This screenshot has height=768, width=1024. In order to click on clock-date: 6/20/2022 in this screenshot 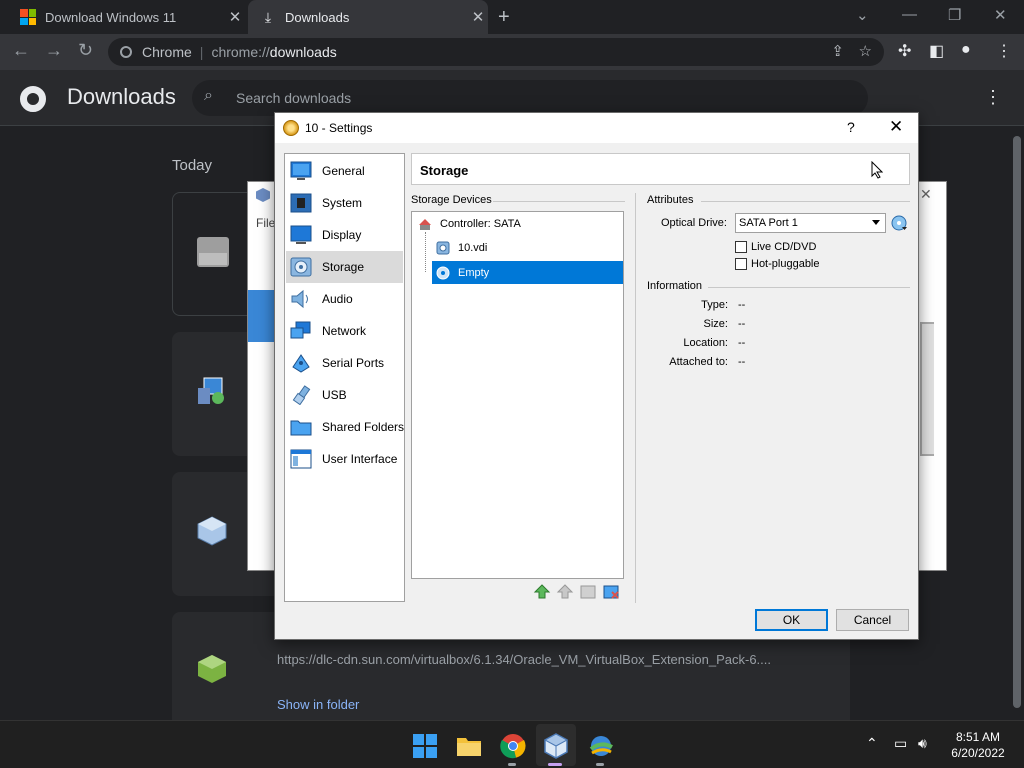, I will do `click(978, 753)`.